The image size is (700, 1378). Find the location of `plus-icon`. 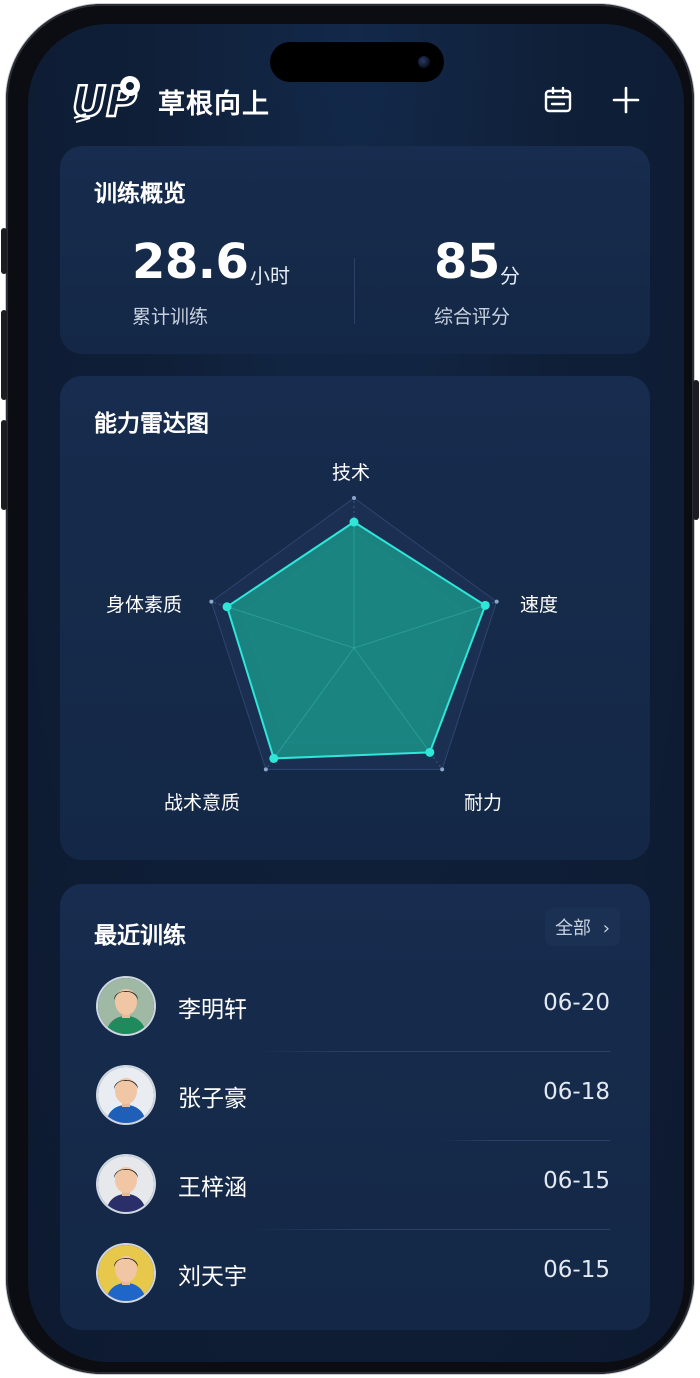

plus-icon is located at coordinates (626, 100).